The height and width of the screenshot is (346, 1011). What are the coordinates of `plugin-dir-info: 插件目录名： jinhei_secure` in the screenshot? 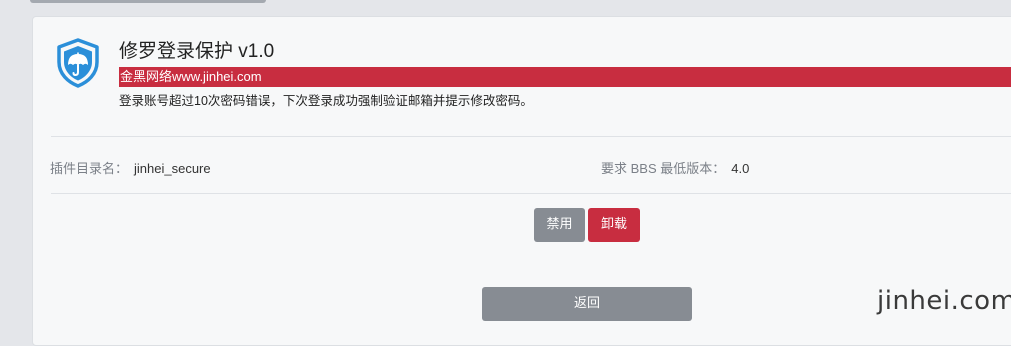 It's located at (130, 167).